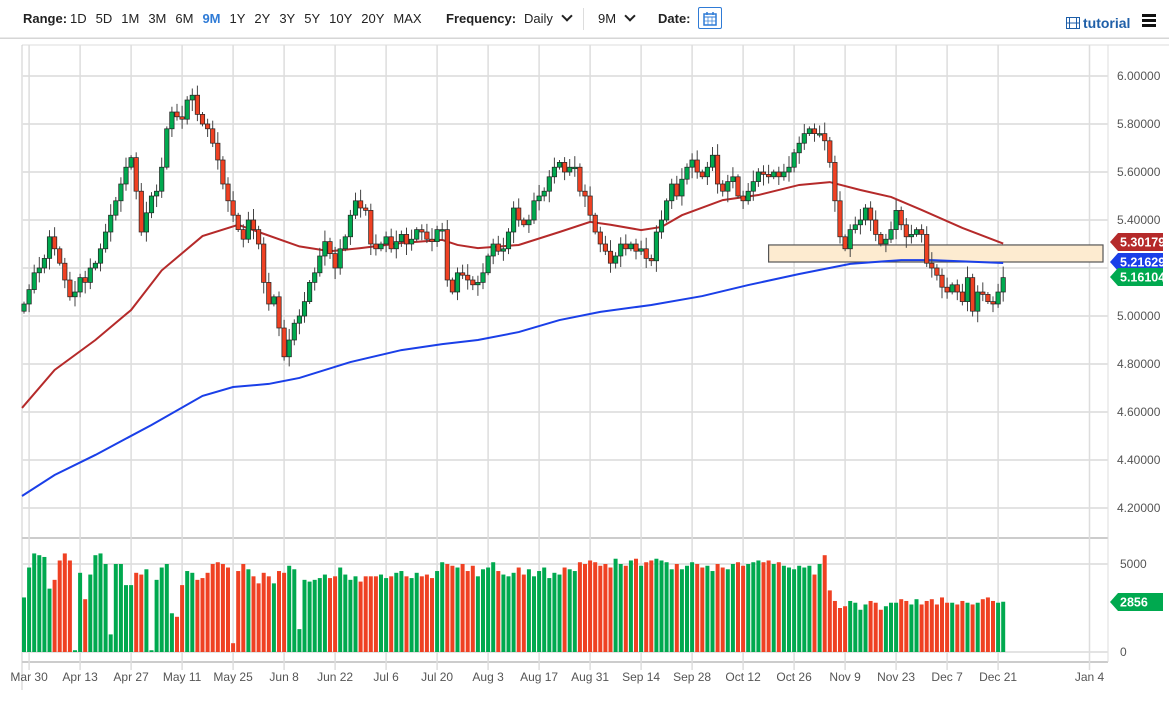  I want to click on time-tick-label: Sep 28, so click(692, 677).